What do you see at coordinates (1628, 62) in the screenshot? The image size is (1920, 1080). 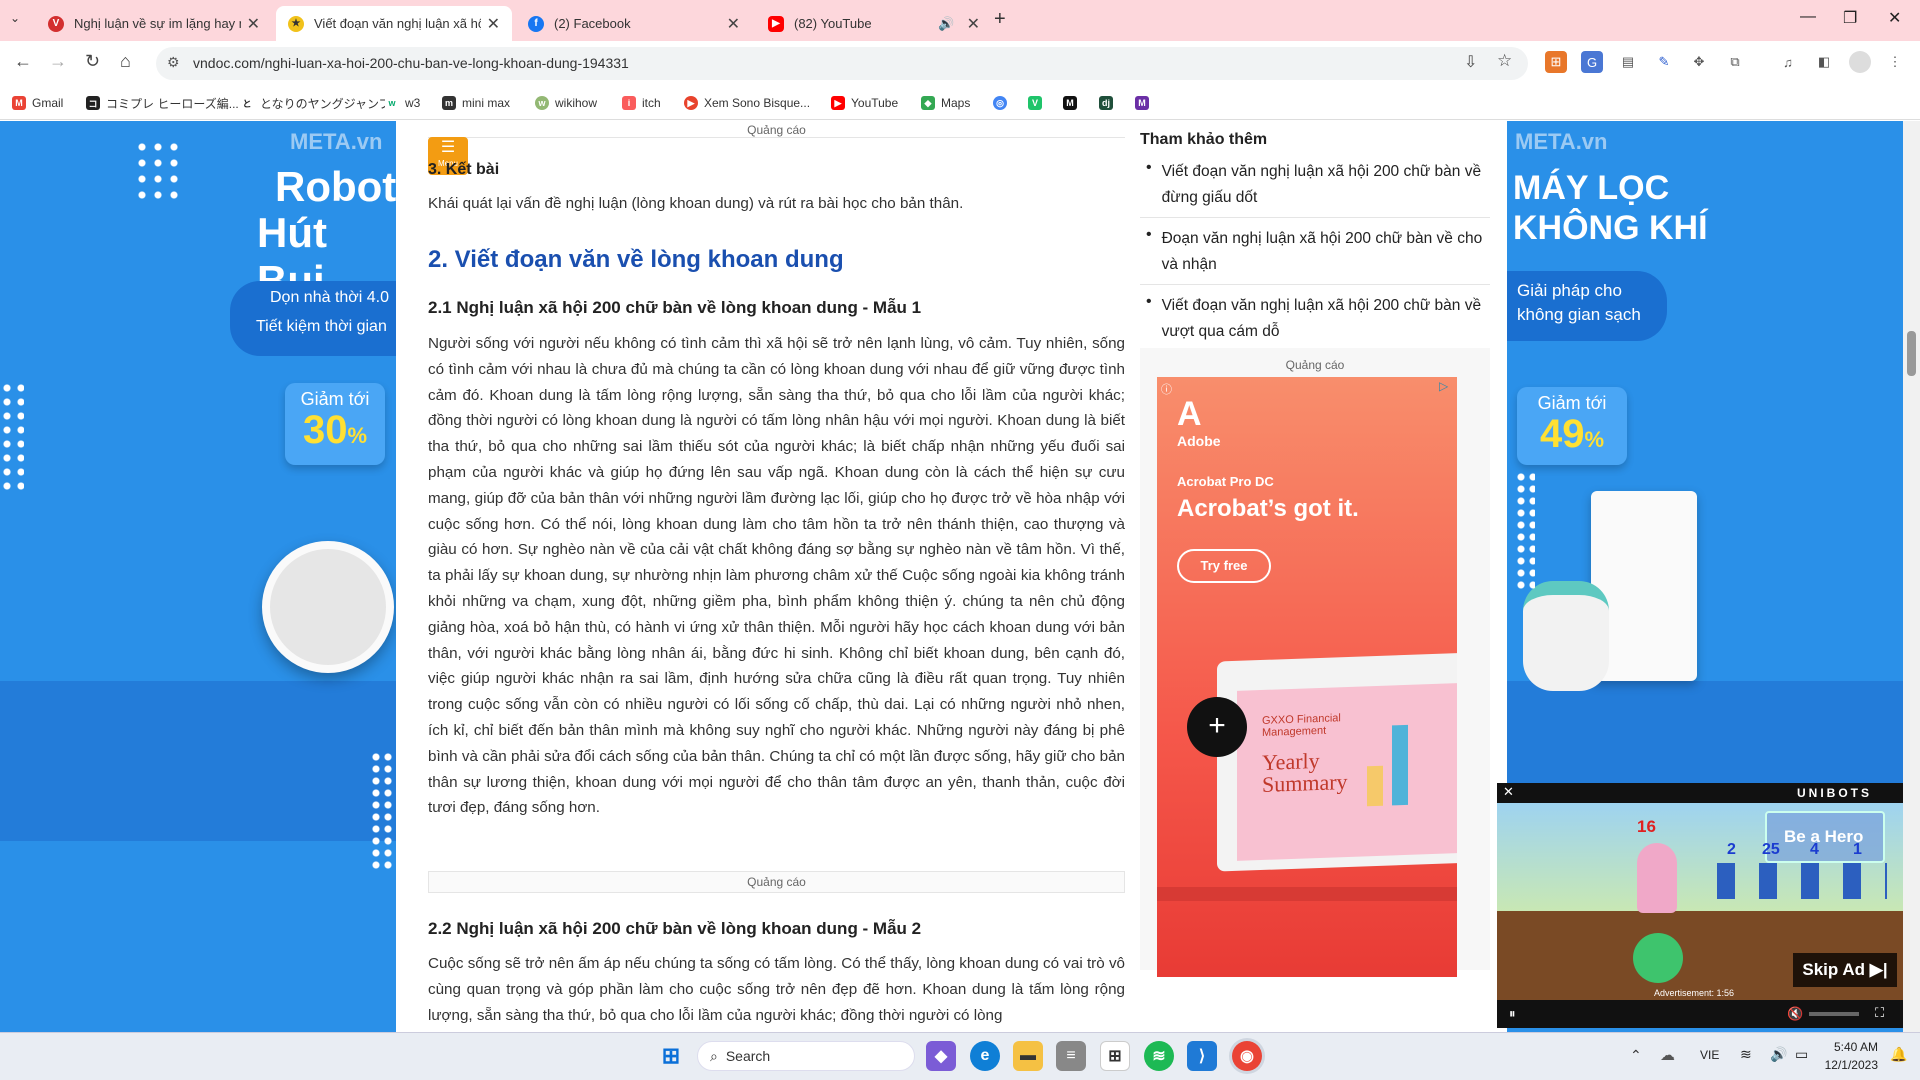 I see `extension-icon: ▤` at bounding box center [1628, 62].